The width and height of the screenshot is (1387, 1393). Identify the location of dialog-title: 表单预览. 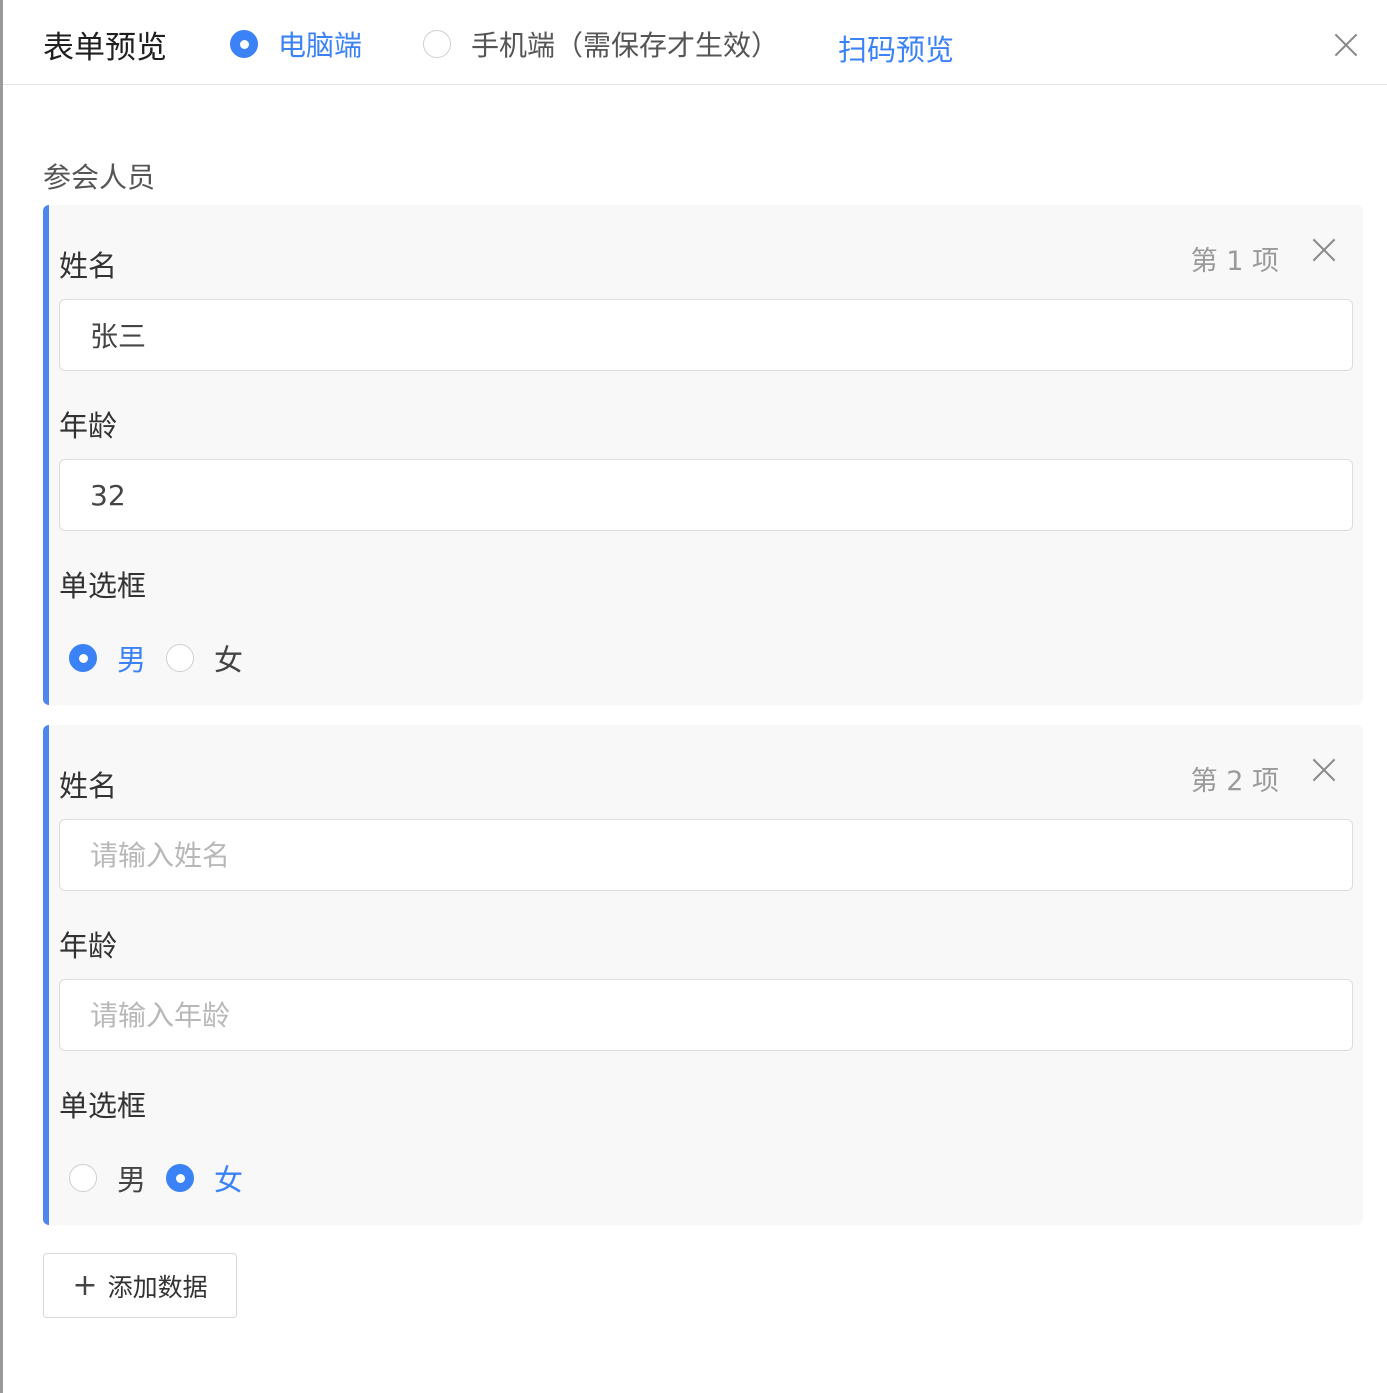
(105, 48).